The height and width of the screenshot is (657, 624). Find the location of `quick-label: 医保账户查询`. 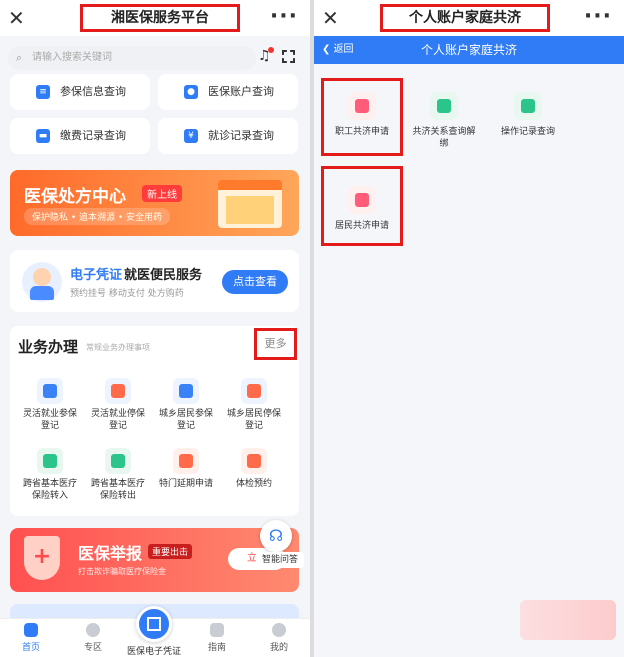

quick-label: 医保账户查询 is located at coordinates (241, 91).